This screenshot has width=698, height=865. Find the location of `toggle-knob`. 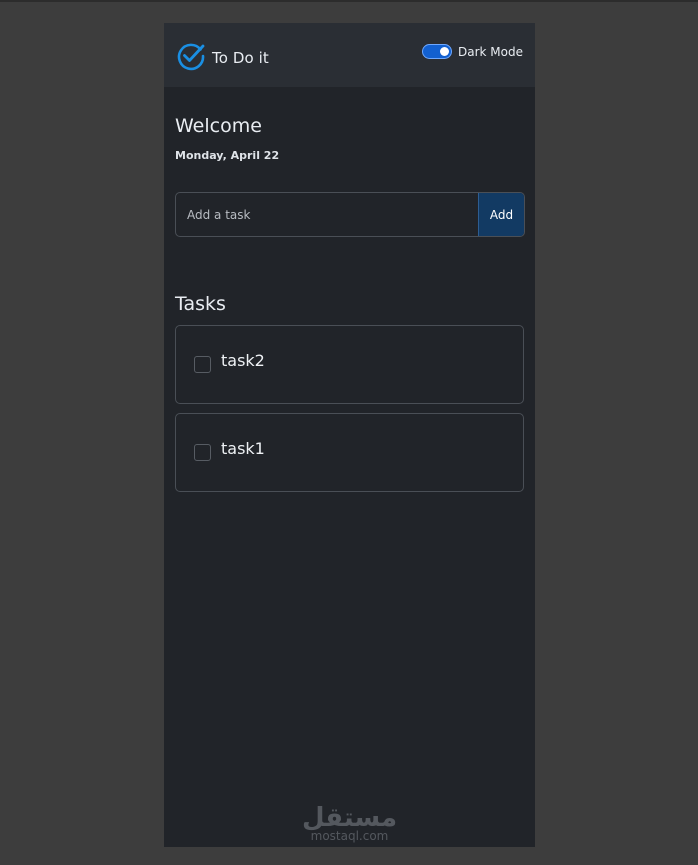

toggle-knob is located at coordinates (444, 51).